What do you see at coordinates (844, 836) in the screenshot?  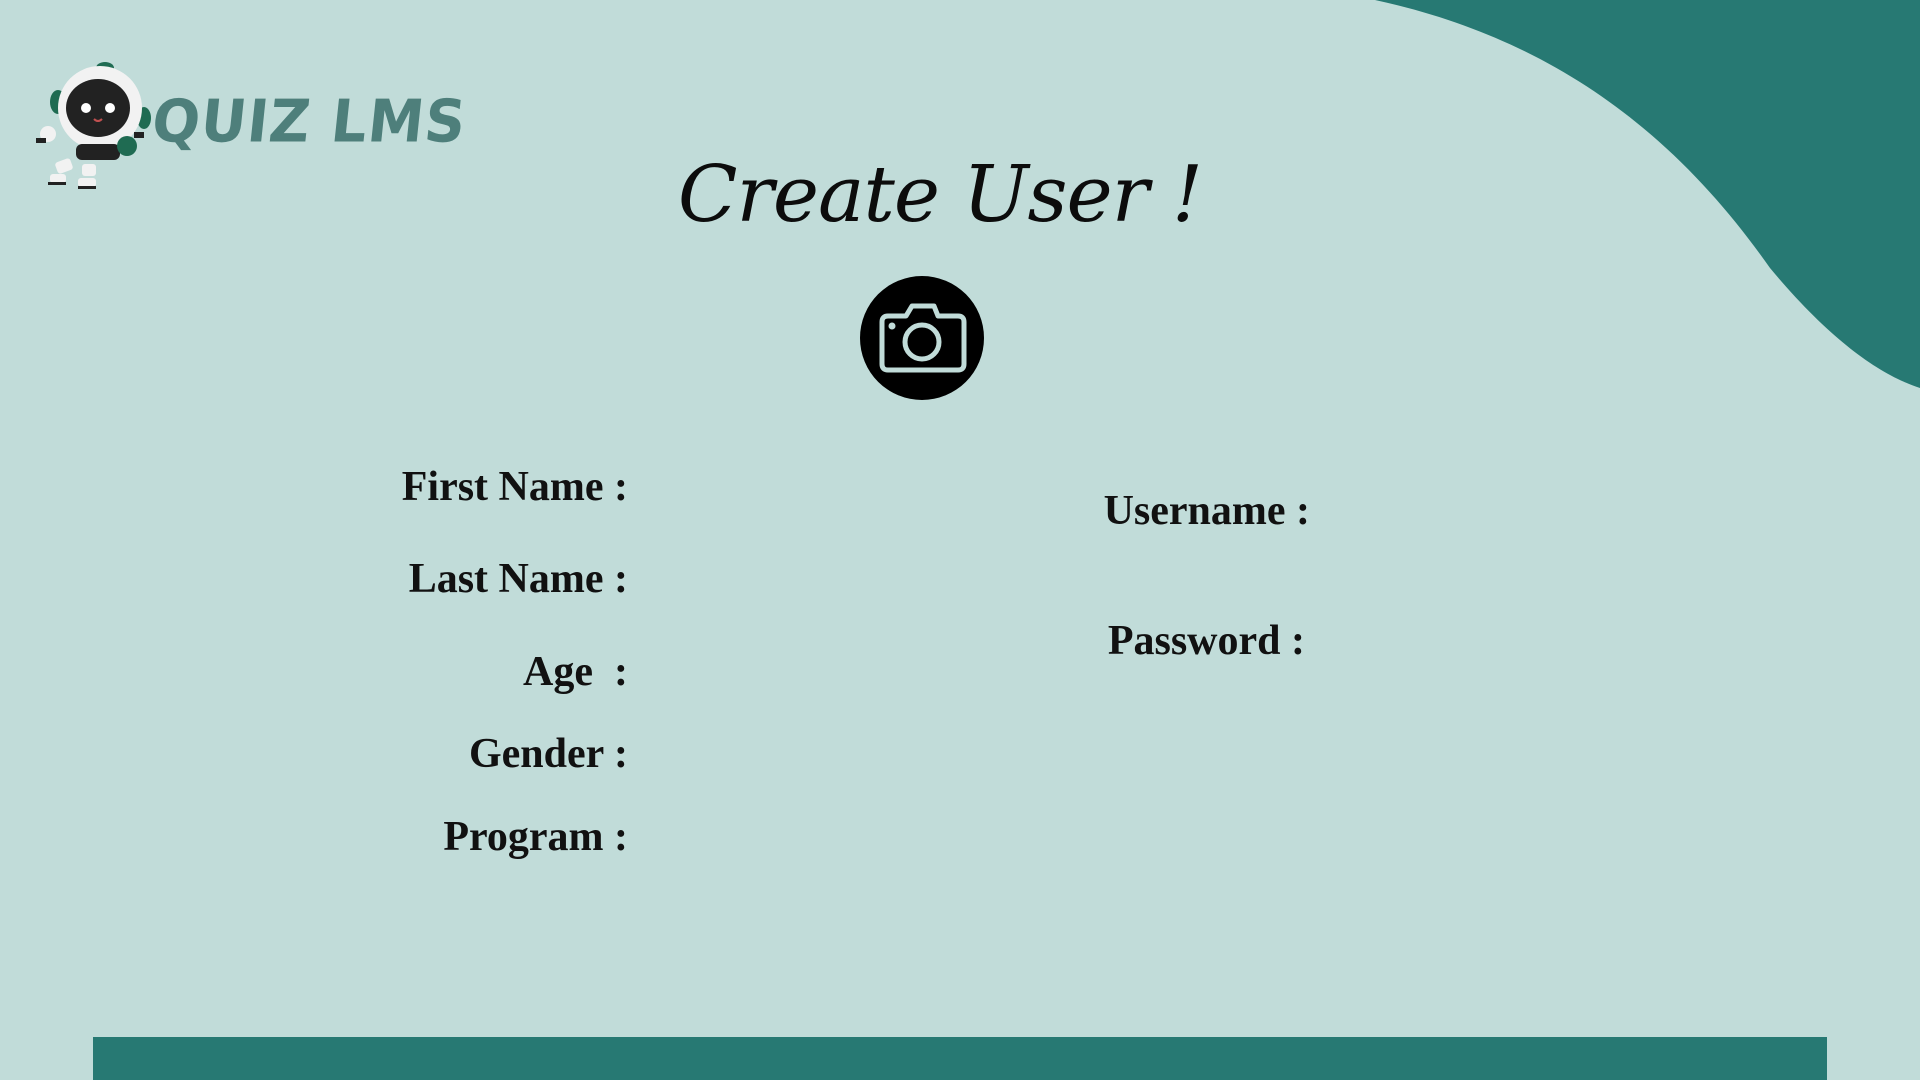 I see `program-input` at bounding box center [844, 836].